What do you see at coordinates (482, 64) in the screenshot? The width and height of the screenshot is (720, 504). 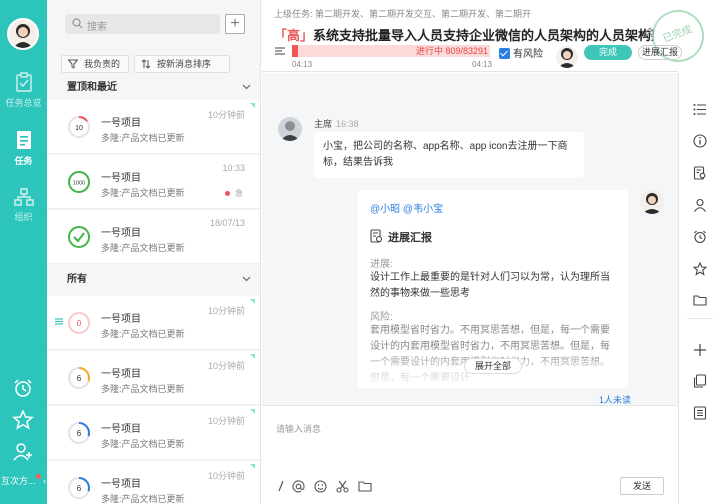 I see `end-time: 04:13` at bounding box center [482, 64].